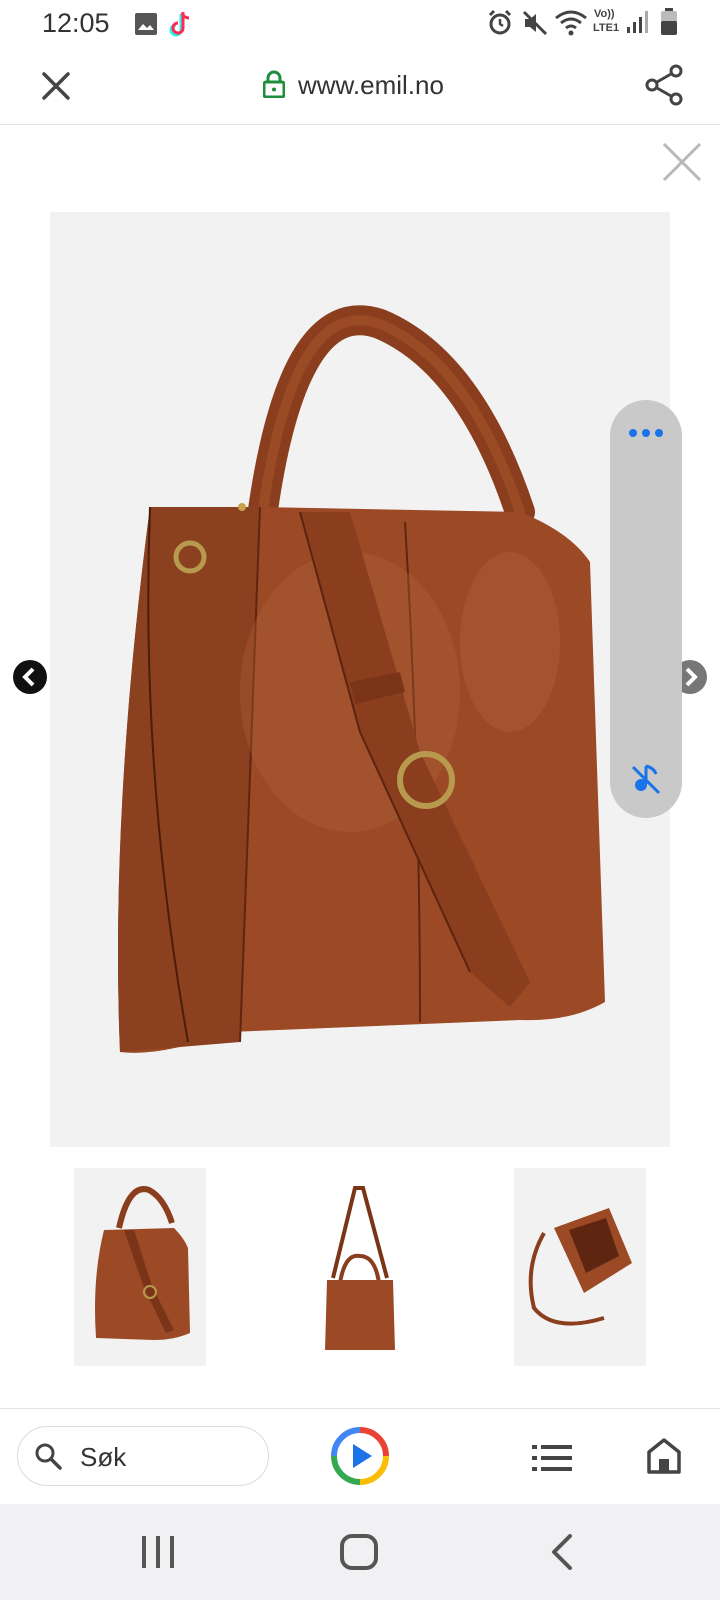  I want to click on home-icon, so click(664, 1456).